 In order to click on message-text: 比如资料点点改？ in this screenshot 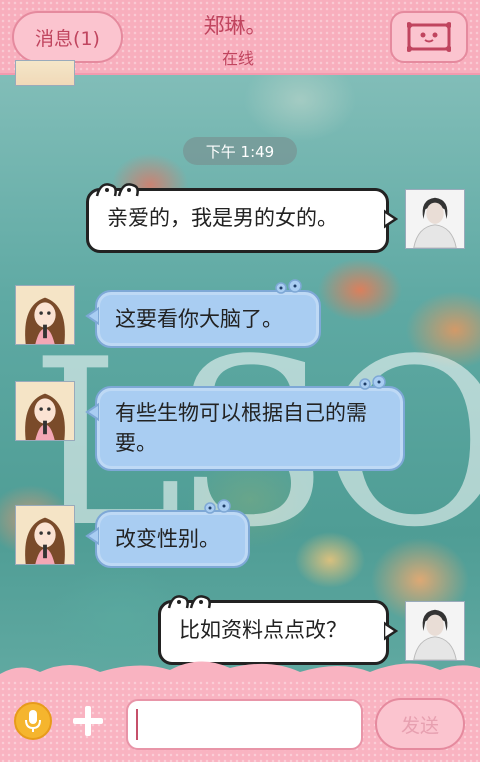, I will do `click(263, 630)`.